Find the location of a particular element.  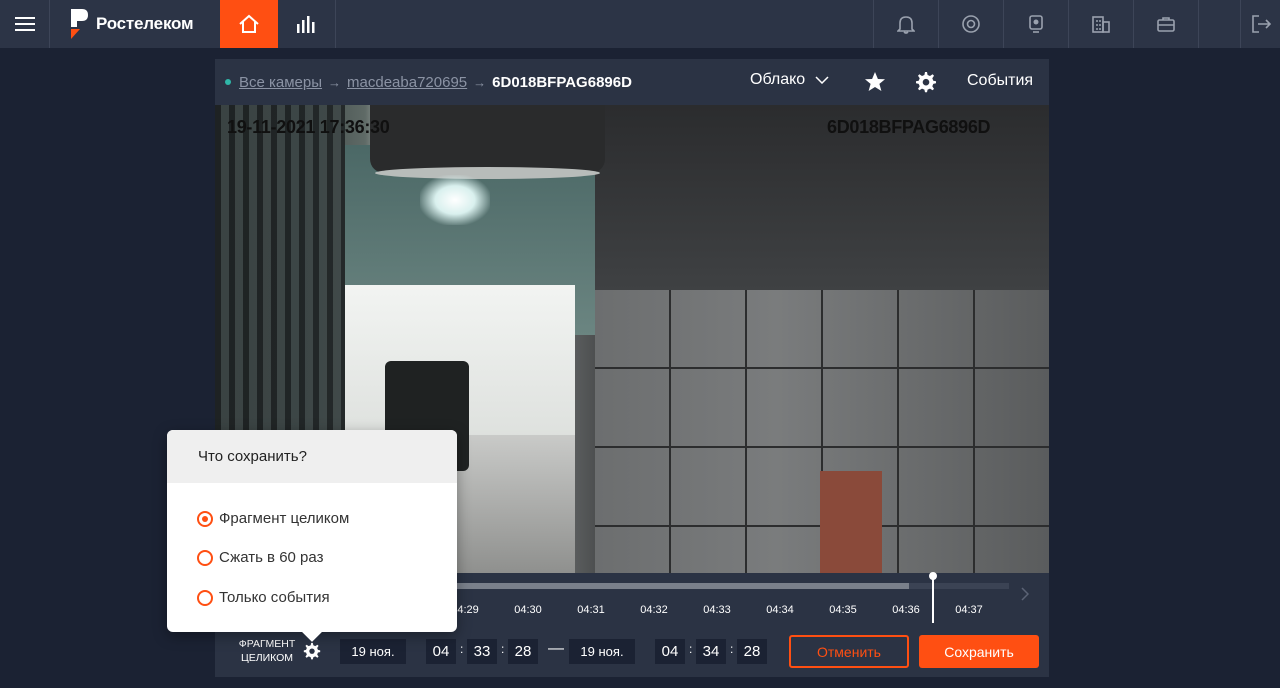

storage-selected: Облако is located at coordinates (778, 79).